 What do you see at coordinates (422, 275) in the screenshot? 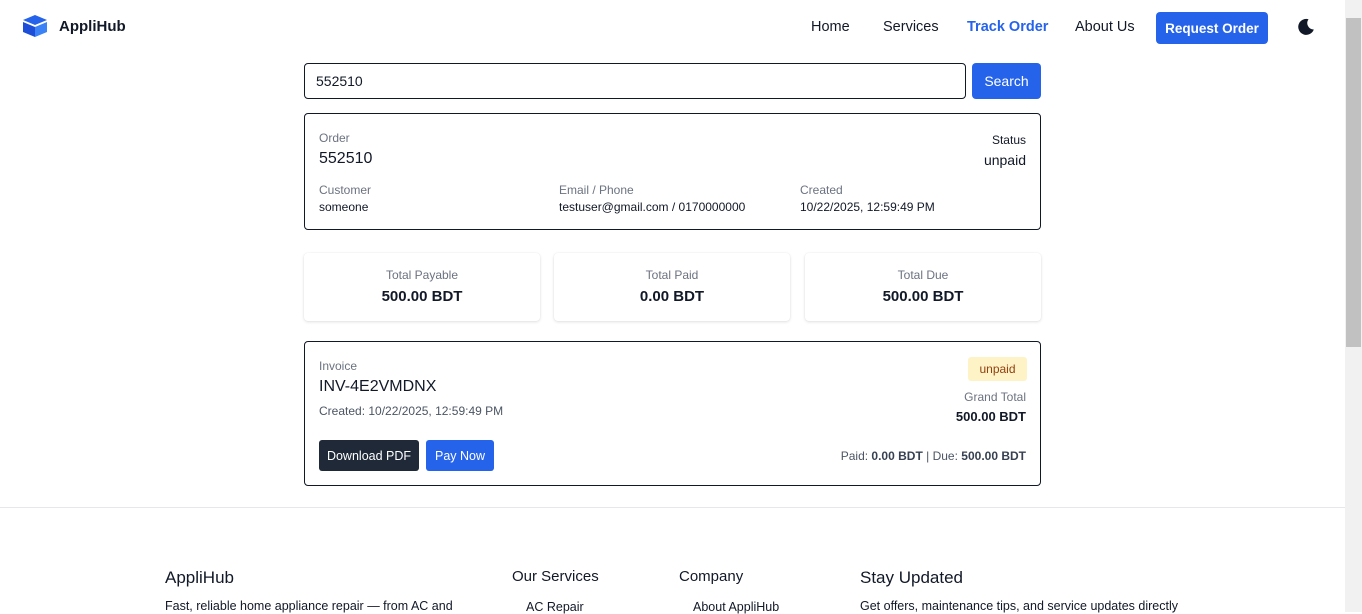
I see `stat-label: Total Payable` at bounding box center [422, 275].